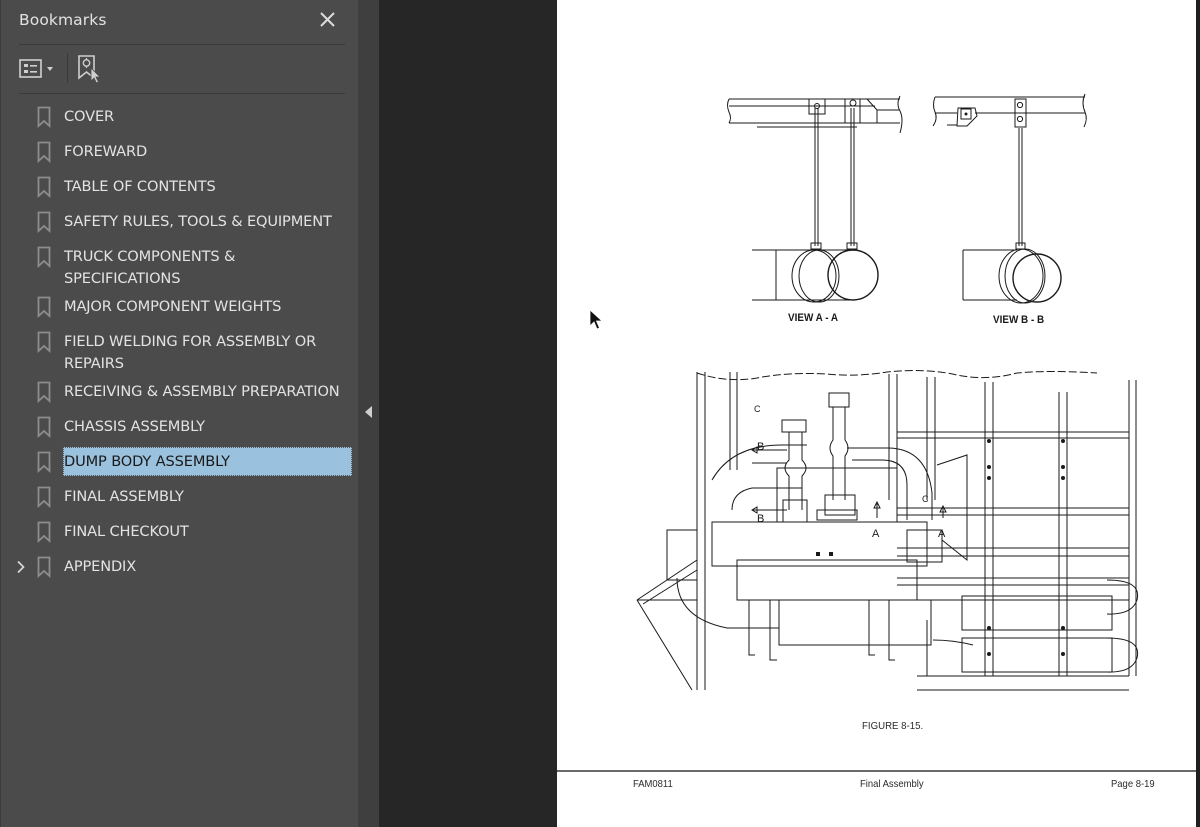 The width and height of the screenshot is (1200, 827). I want to click on bookmark-label: MAJOR COMPONENT WEIGHTS, so click(173, 306).